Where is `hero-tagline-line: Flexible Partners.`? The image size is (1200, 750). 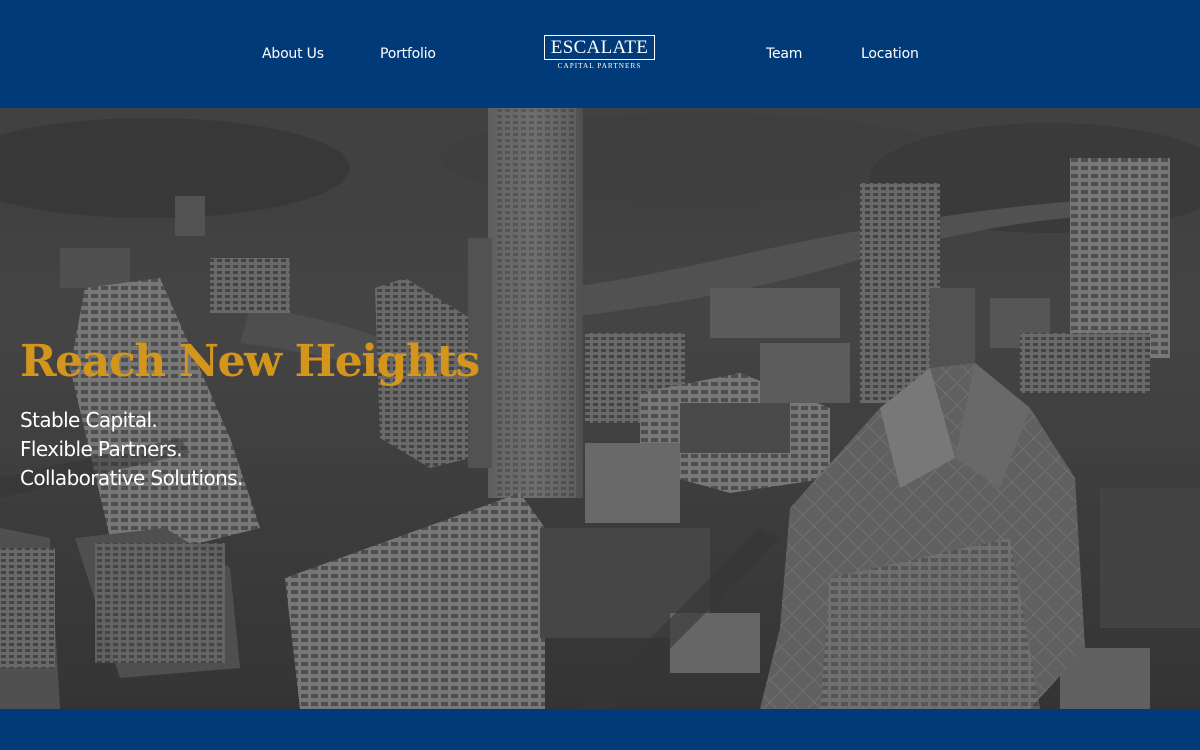
hero-tagline-line: Flexible Partners. is located at coordinates (101, 449).